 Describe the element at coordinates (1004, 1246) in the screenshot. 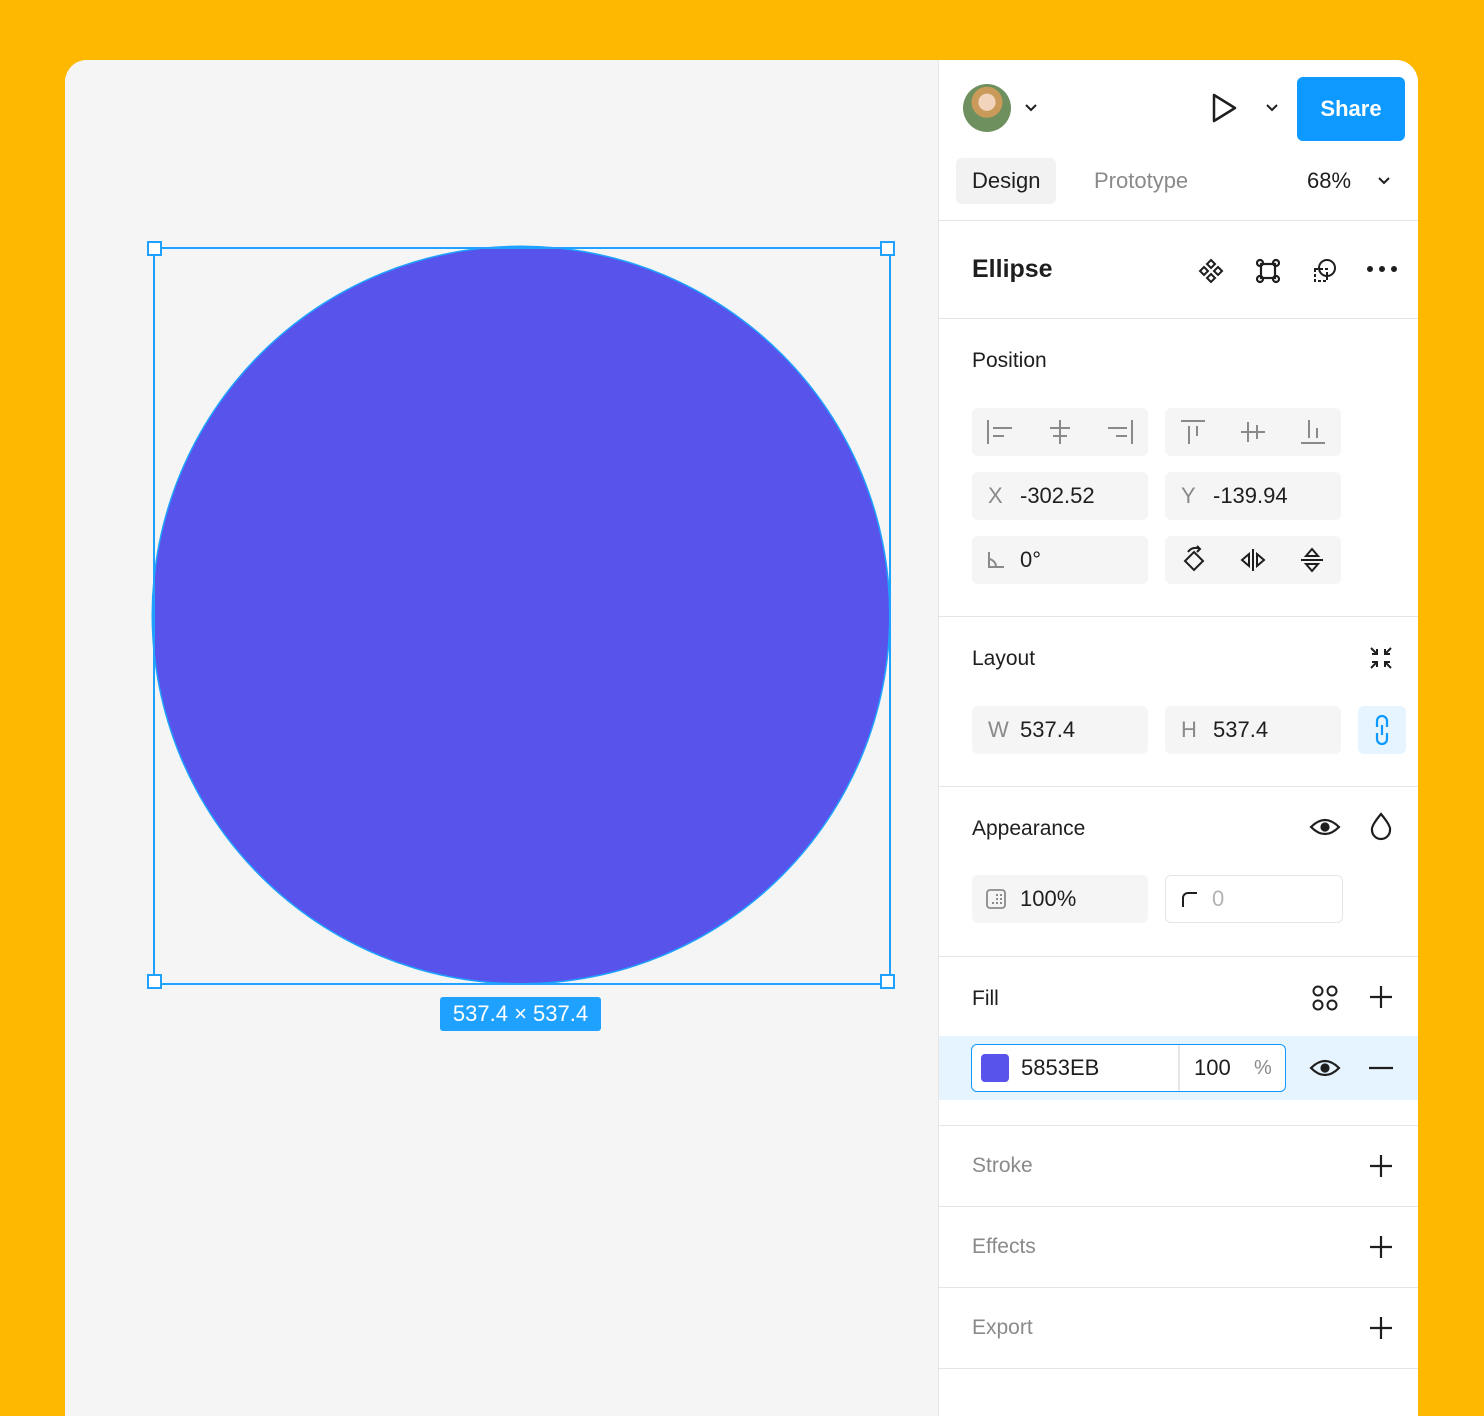

I see `effects-title: Effects` at that location.